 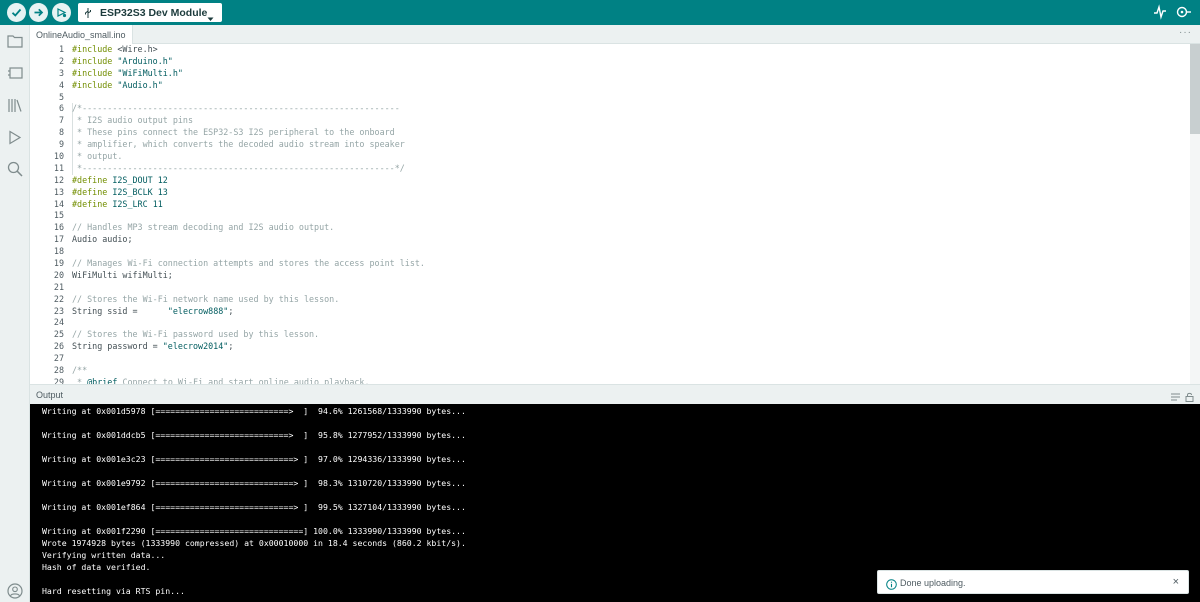 I want to click on library-manager-button, so click(x=15, y=105).